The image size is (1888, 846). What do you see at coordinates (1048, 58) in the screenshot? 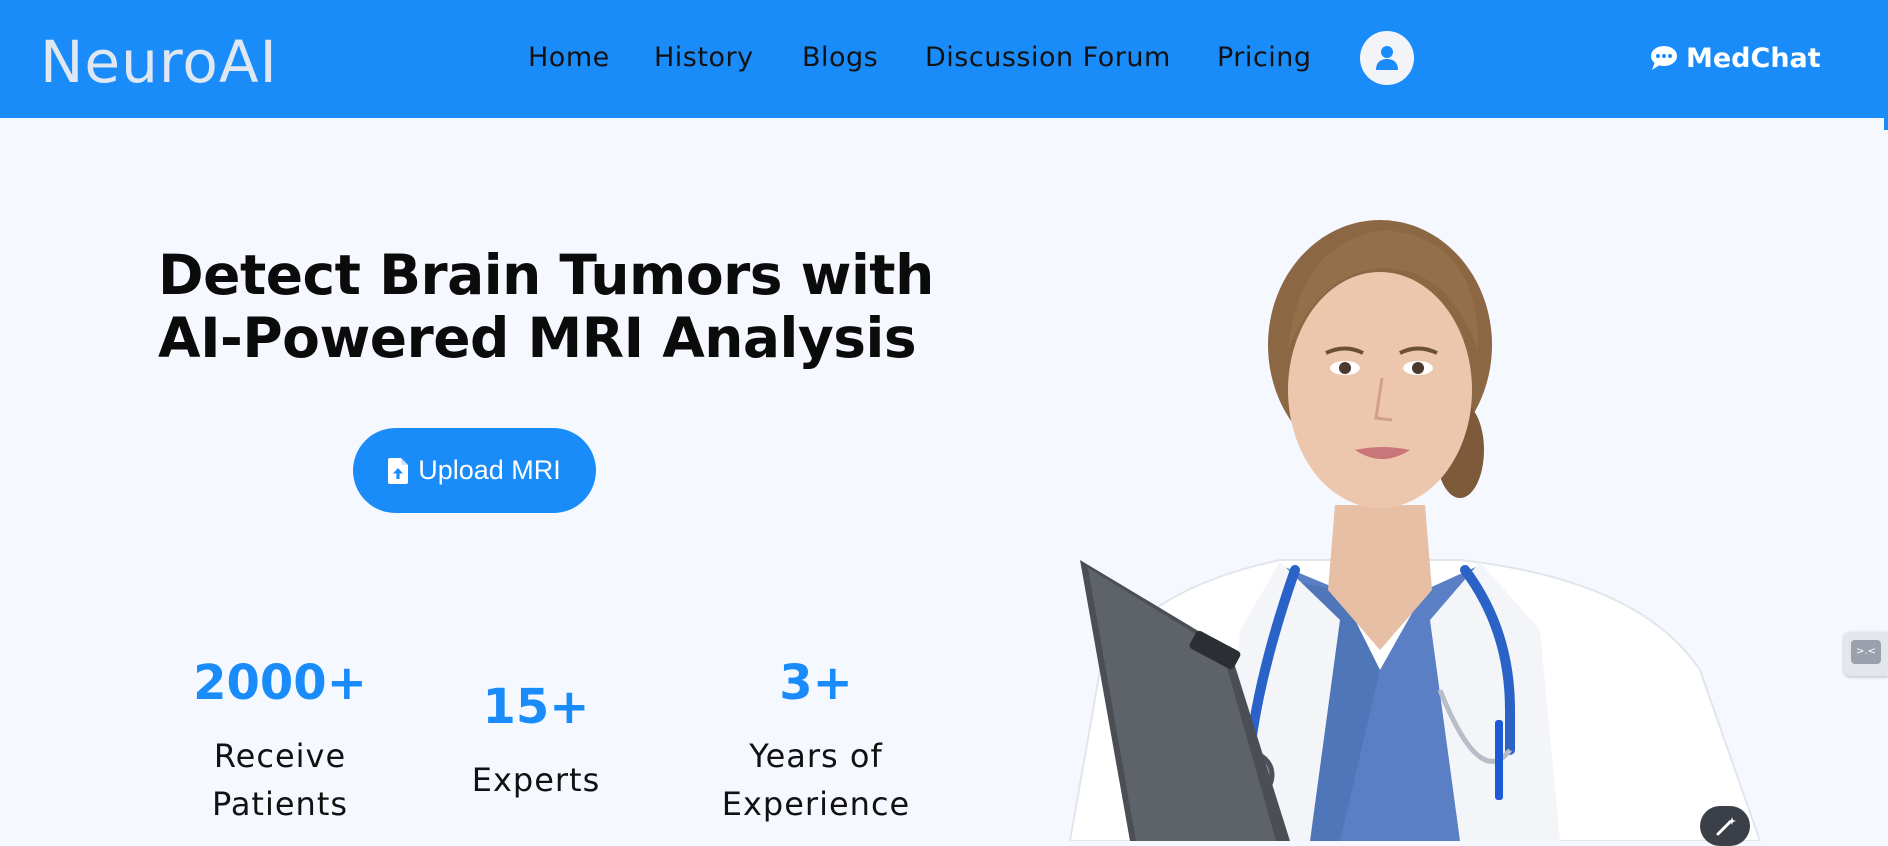
I see `nav-link-discussion-forum: Discussion Forum` at bounding box center [1048, 58].